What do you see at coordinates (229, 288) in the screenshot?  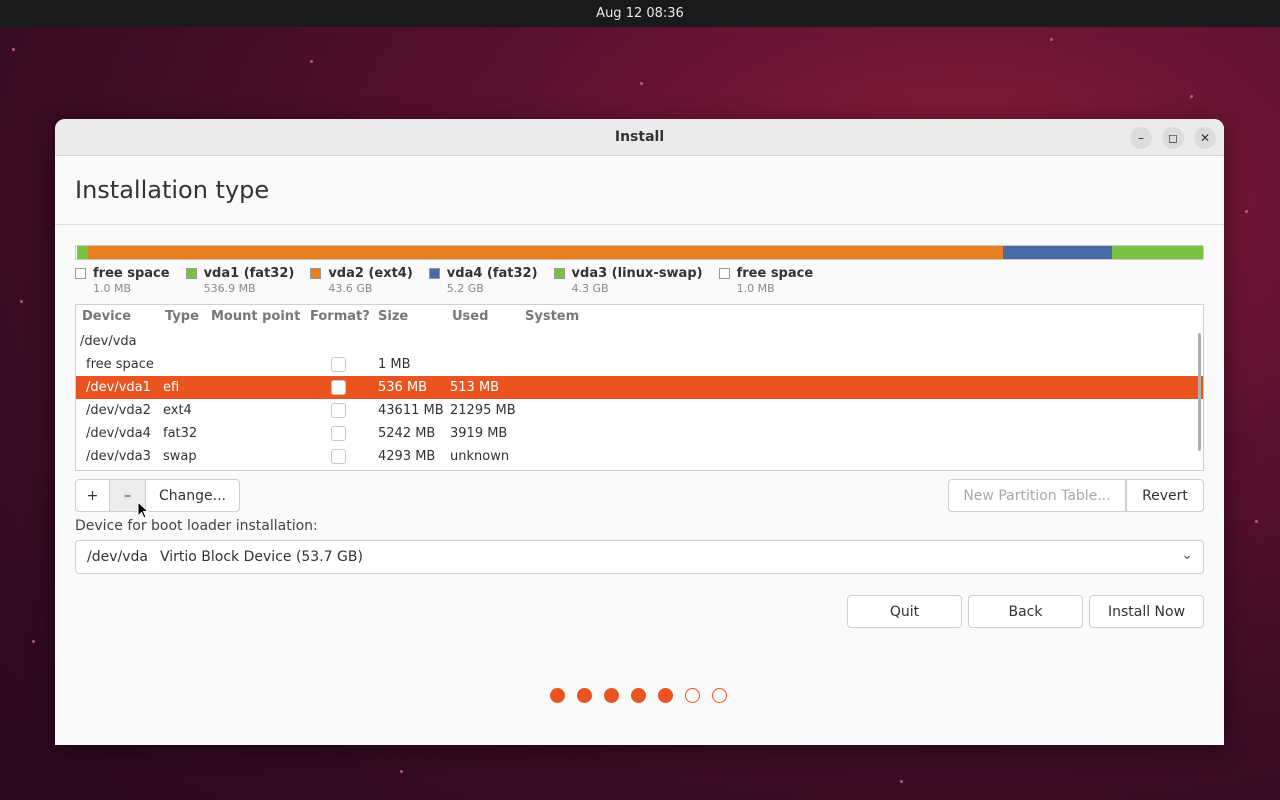 I see `legend-size: 536.9 MB` at bounding box center [229, 288].